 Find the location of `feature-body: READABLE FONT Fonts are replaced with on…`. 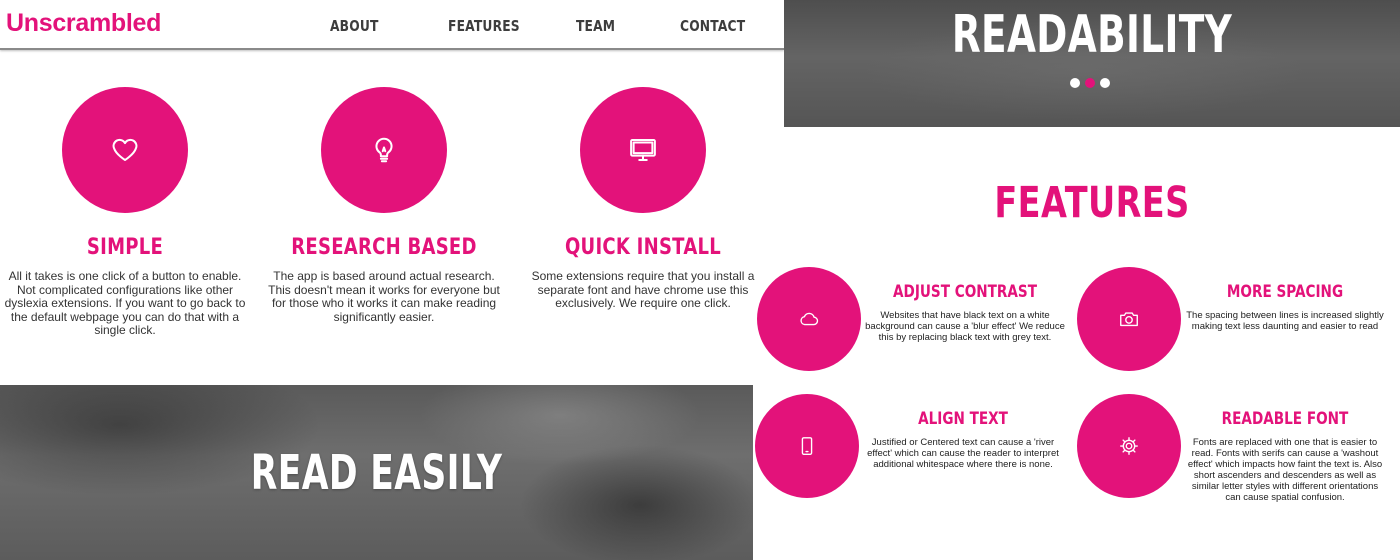

feature-body: READABLE FONT Fonts are replaced with on… is located at coordinates (1285, 456).